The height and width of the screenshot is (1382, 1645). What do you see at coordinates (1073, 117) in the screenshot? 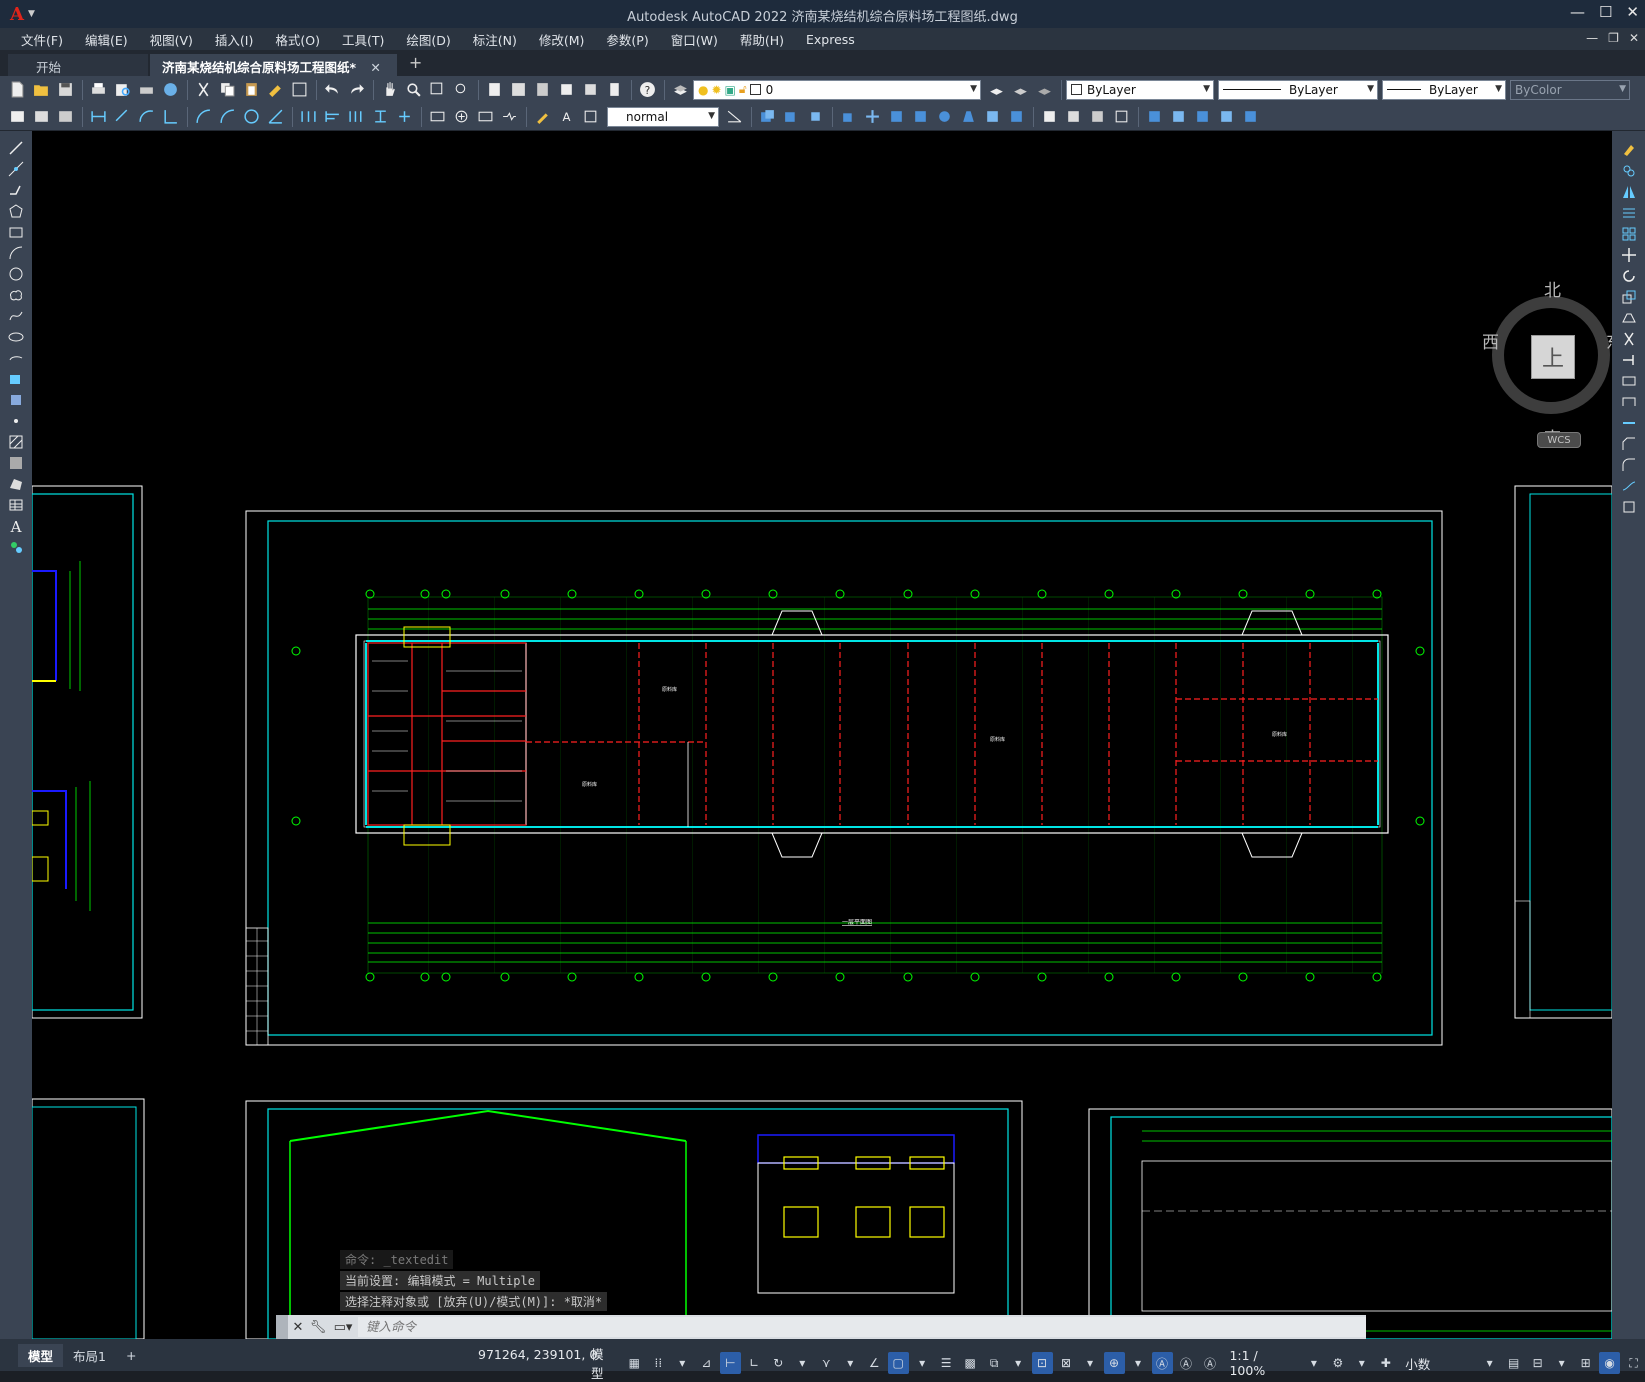
I see `clean-icon` at bounding box center [1073, 117].